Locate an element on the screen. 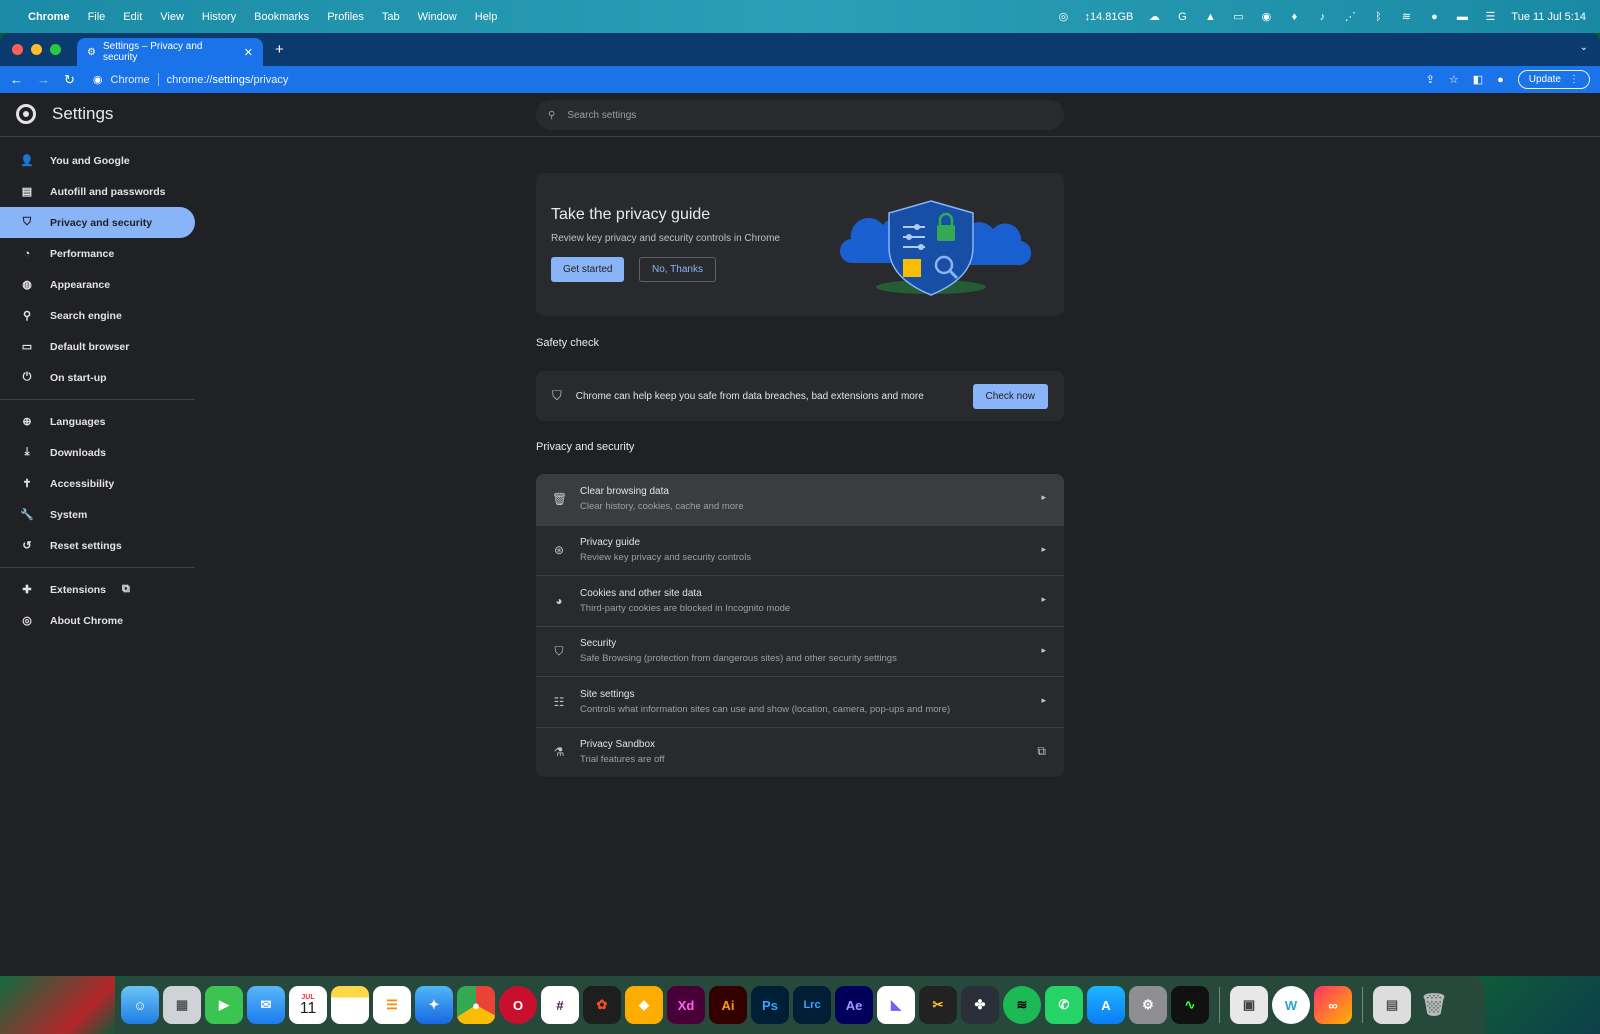 This screenshot has height=1034, width=1600. cloud-icon: ☁ is located at coordinates (1154, 17).